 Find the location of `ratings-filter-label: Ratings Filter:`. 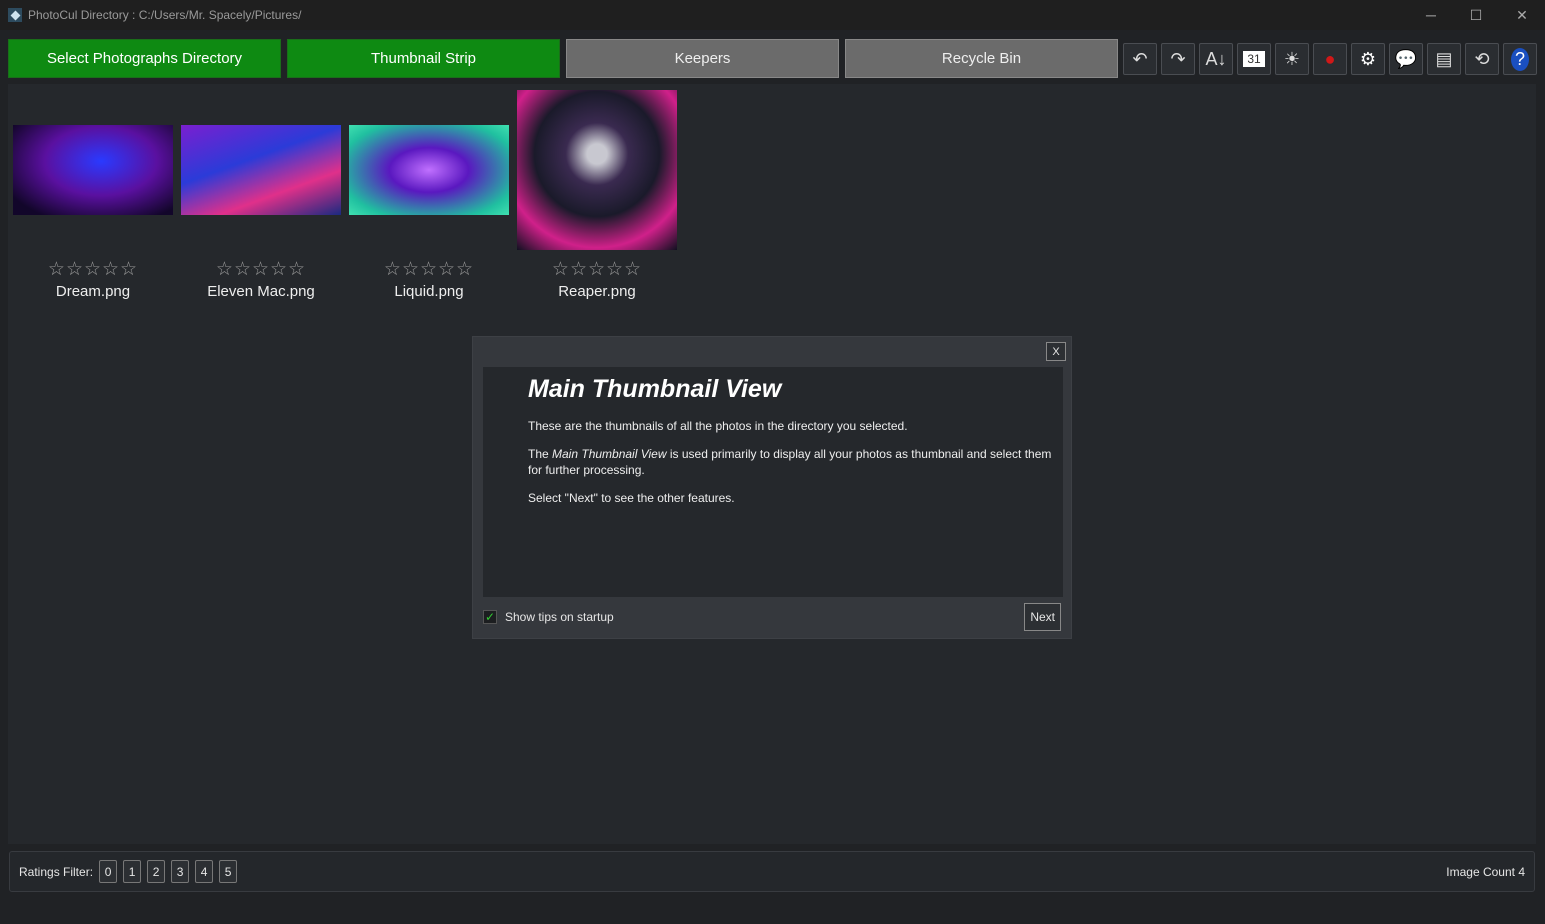

ratings-filter-label: Ratings Filter: is located at coordinates (56, 871).